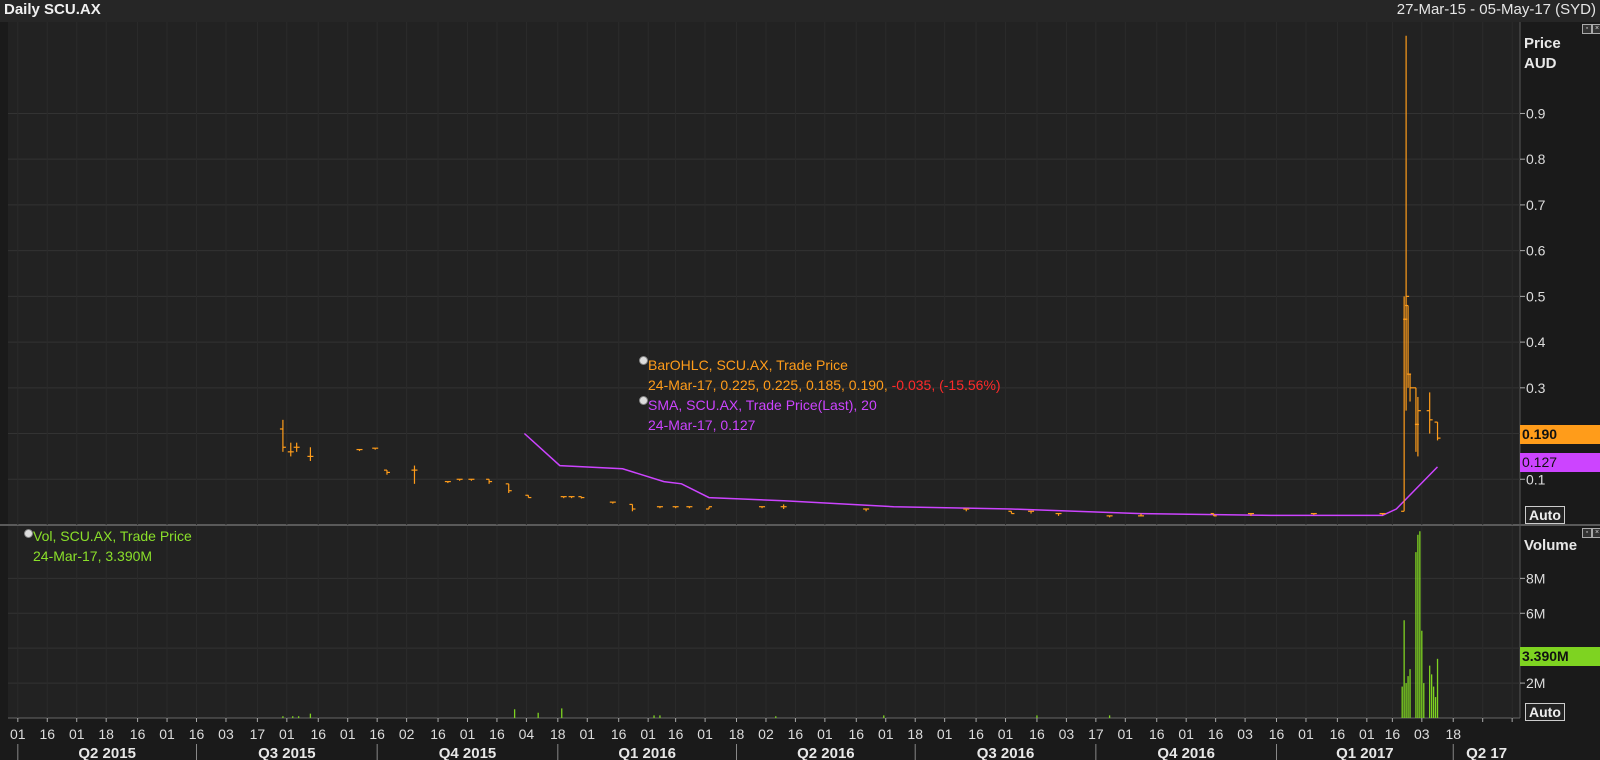 The height and width of the screenshot is (760, 1600). What do you see at coordinates (1540, 63) in the screenshot?
I see `price-axis-title-line2: AUD` at bounding box center [1540, 63].